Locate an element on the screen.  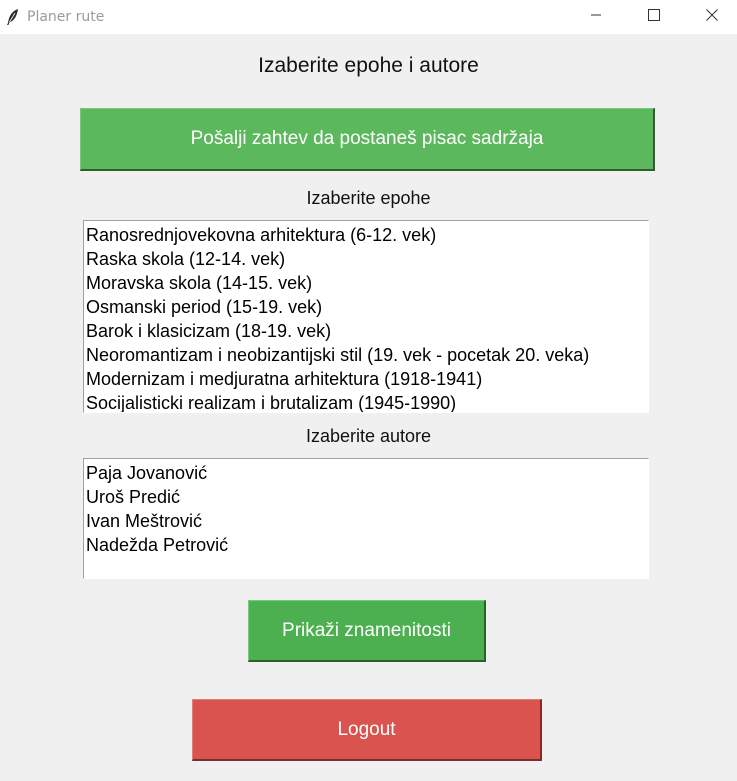
epochs-label: Izaberite epohe is located at coordinates (368, 198).